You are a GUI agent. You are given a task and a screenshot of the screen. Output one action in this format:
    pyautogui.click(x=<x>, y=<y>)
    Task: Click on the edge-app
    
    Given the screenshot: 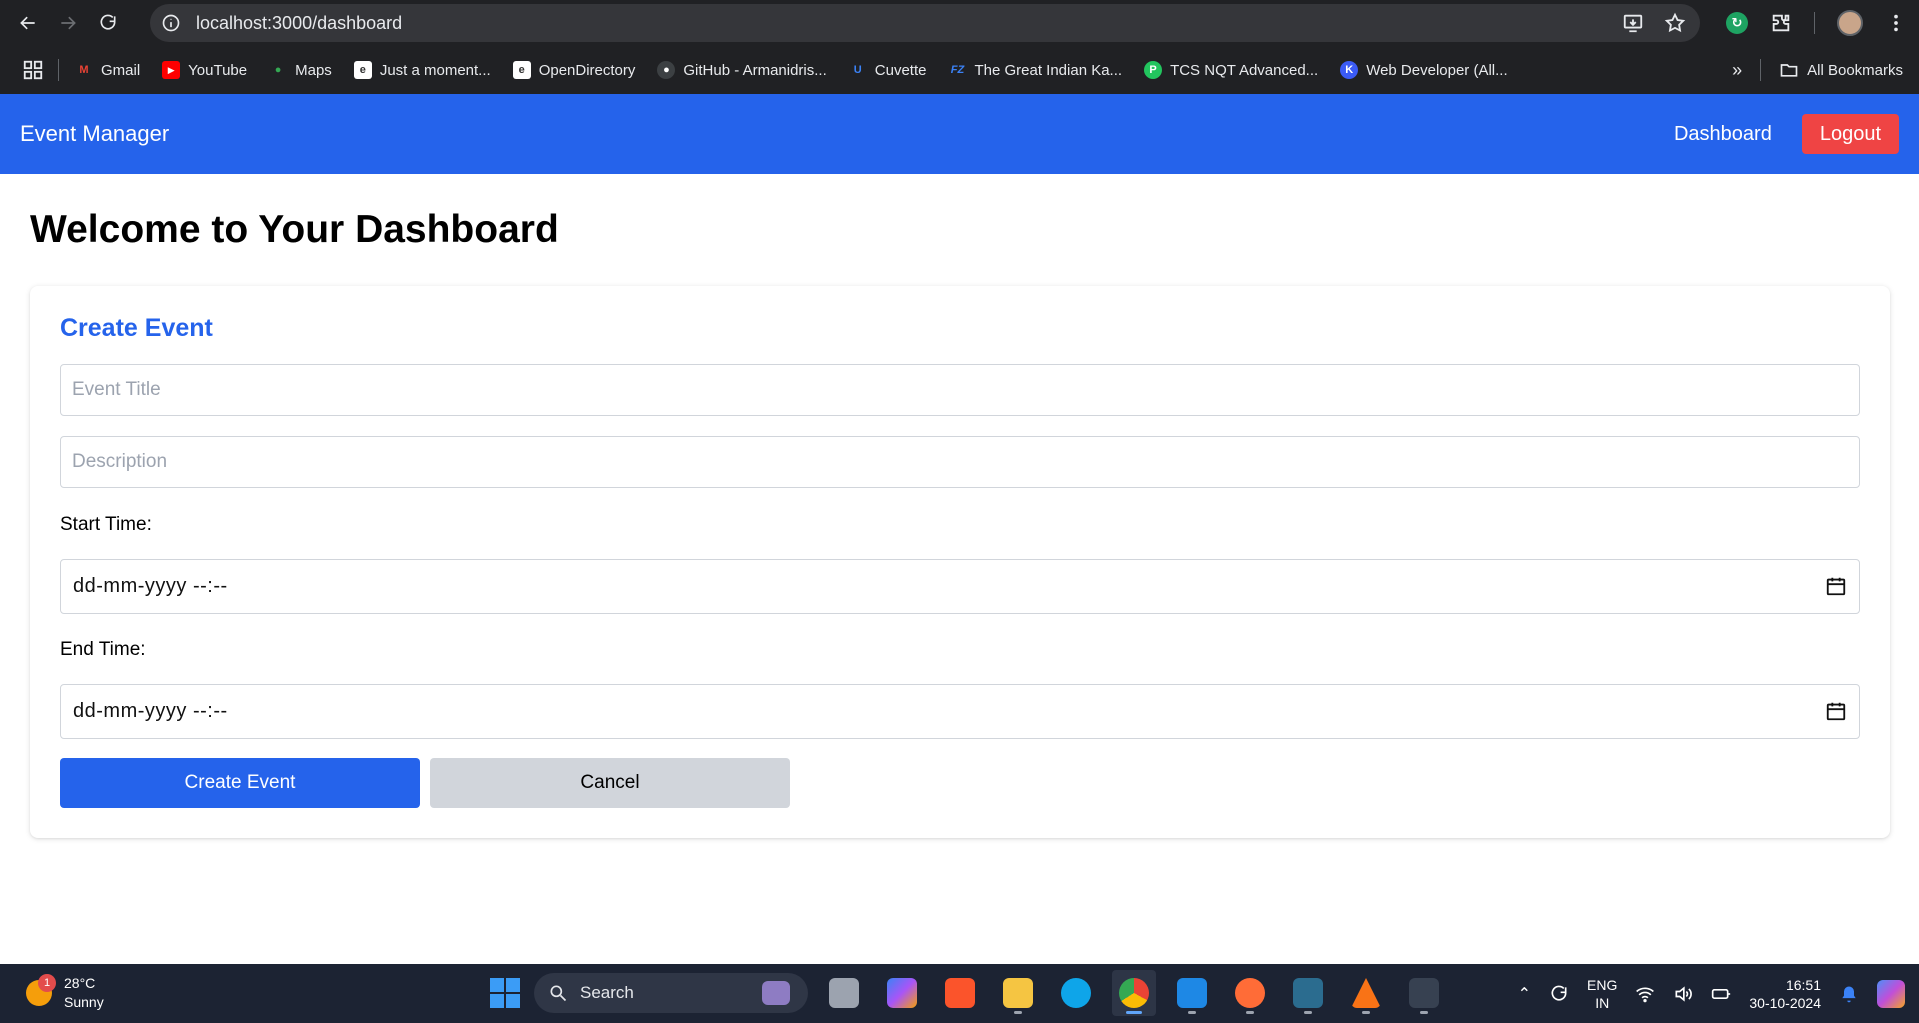 What is the action you would take?
    pyautogui.click(x=1076, y=993)
    